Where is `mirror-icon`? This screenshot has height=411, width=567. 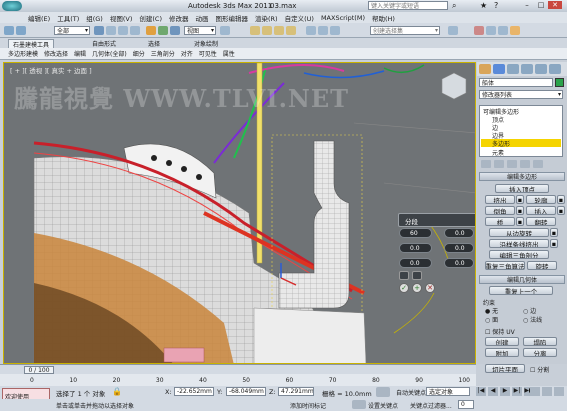
mirror-icon is located at coordinates (311, 30).